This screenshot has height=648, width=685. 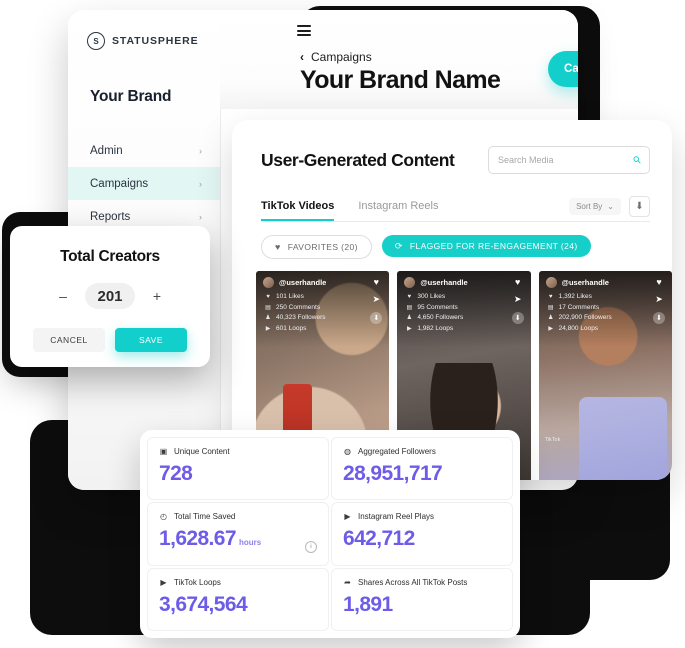 What do you see at coordinates (291, 328) in the screenshot?
I see `stat-value: 601 Loops` at bounding box center [291, 328].